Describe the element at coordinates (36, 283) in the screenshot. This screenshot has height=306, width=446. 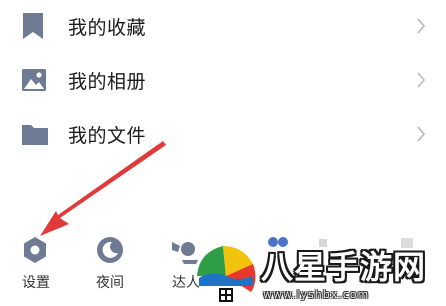
I see `settings-label: 设置` at that location.